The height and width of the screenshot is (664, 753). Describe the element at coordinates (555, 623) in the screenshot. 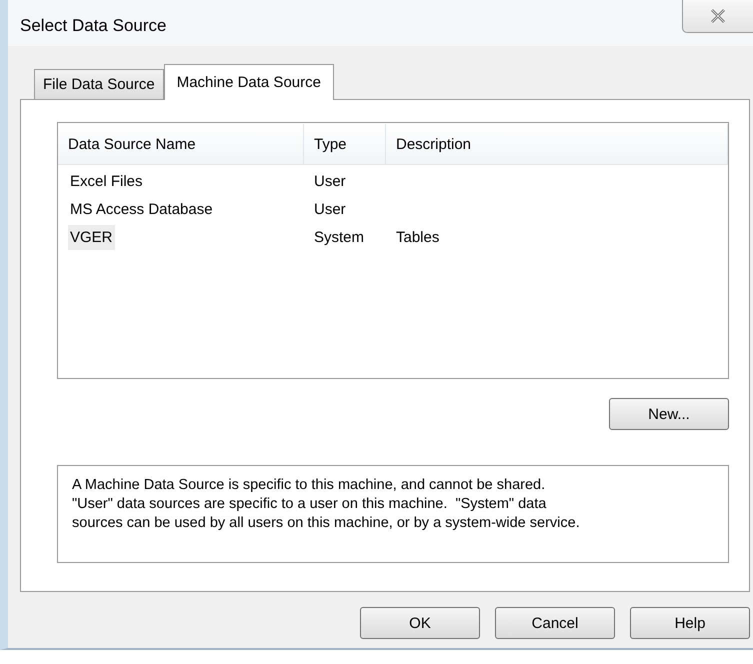

I see `dialog-button: Cancel` at that location.